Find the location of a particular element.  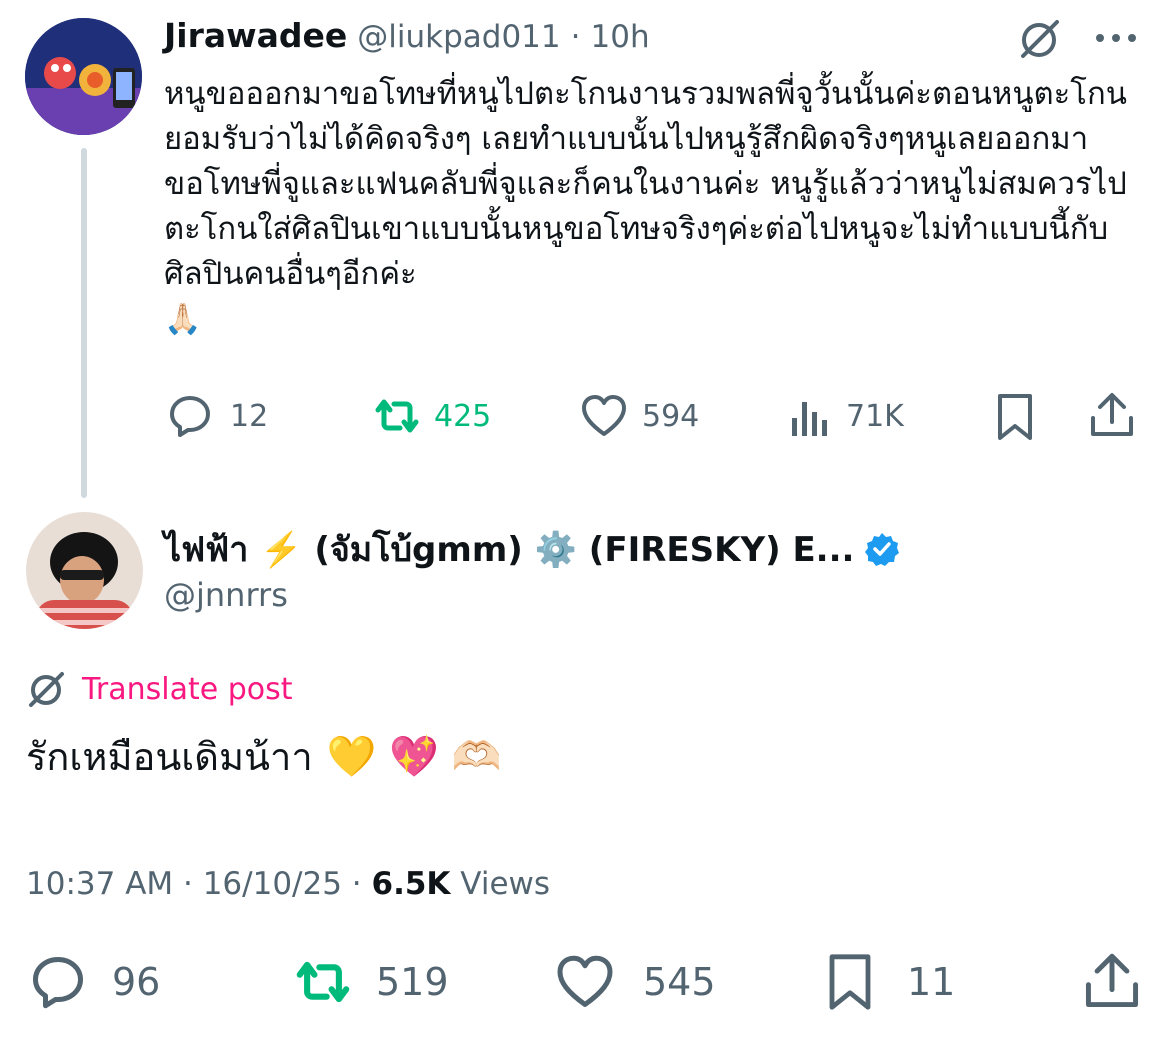

reply-header: Jirawadee @liukpad011 · 10h is located at coordinates (407, 35).